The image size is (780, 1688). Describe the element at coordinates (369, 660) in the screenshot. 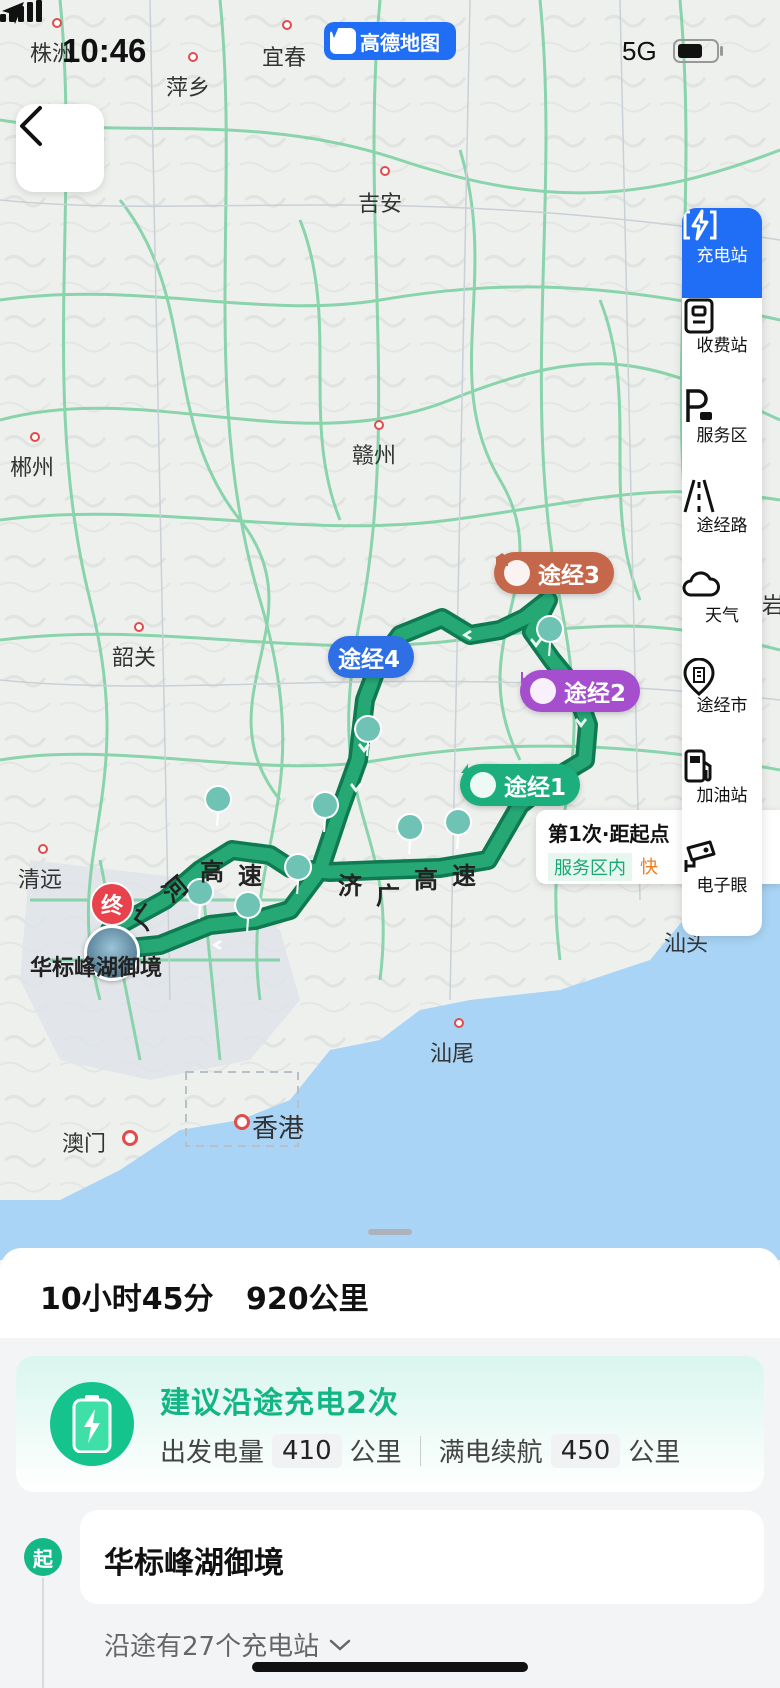

I see `waypoint-label: 途经4` at that location.